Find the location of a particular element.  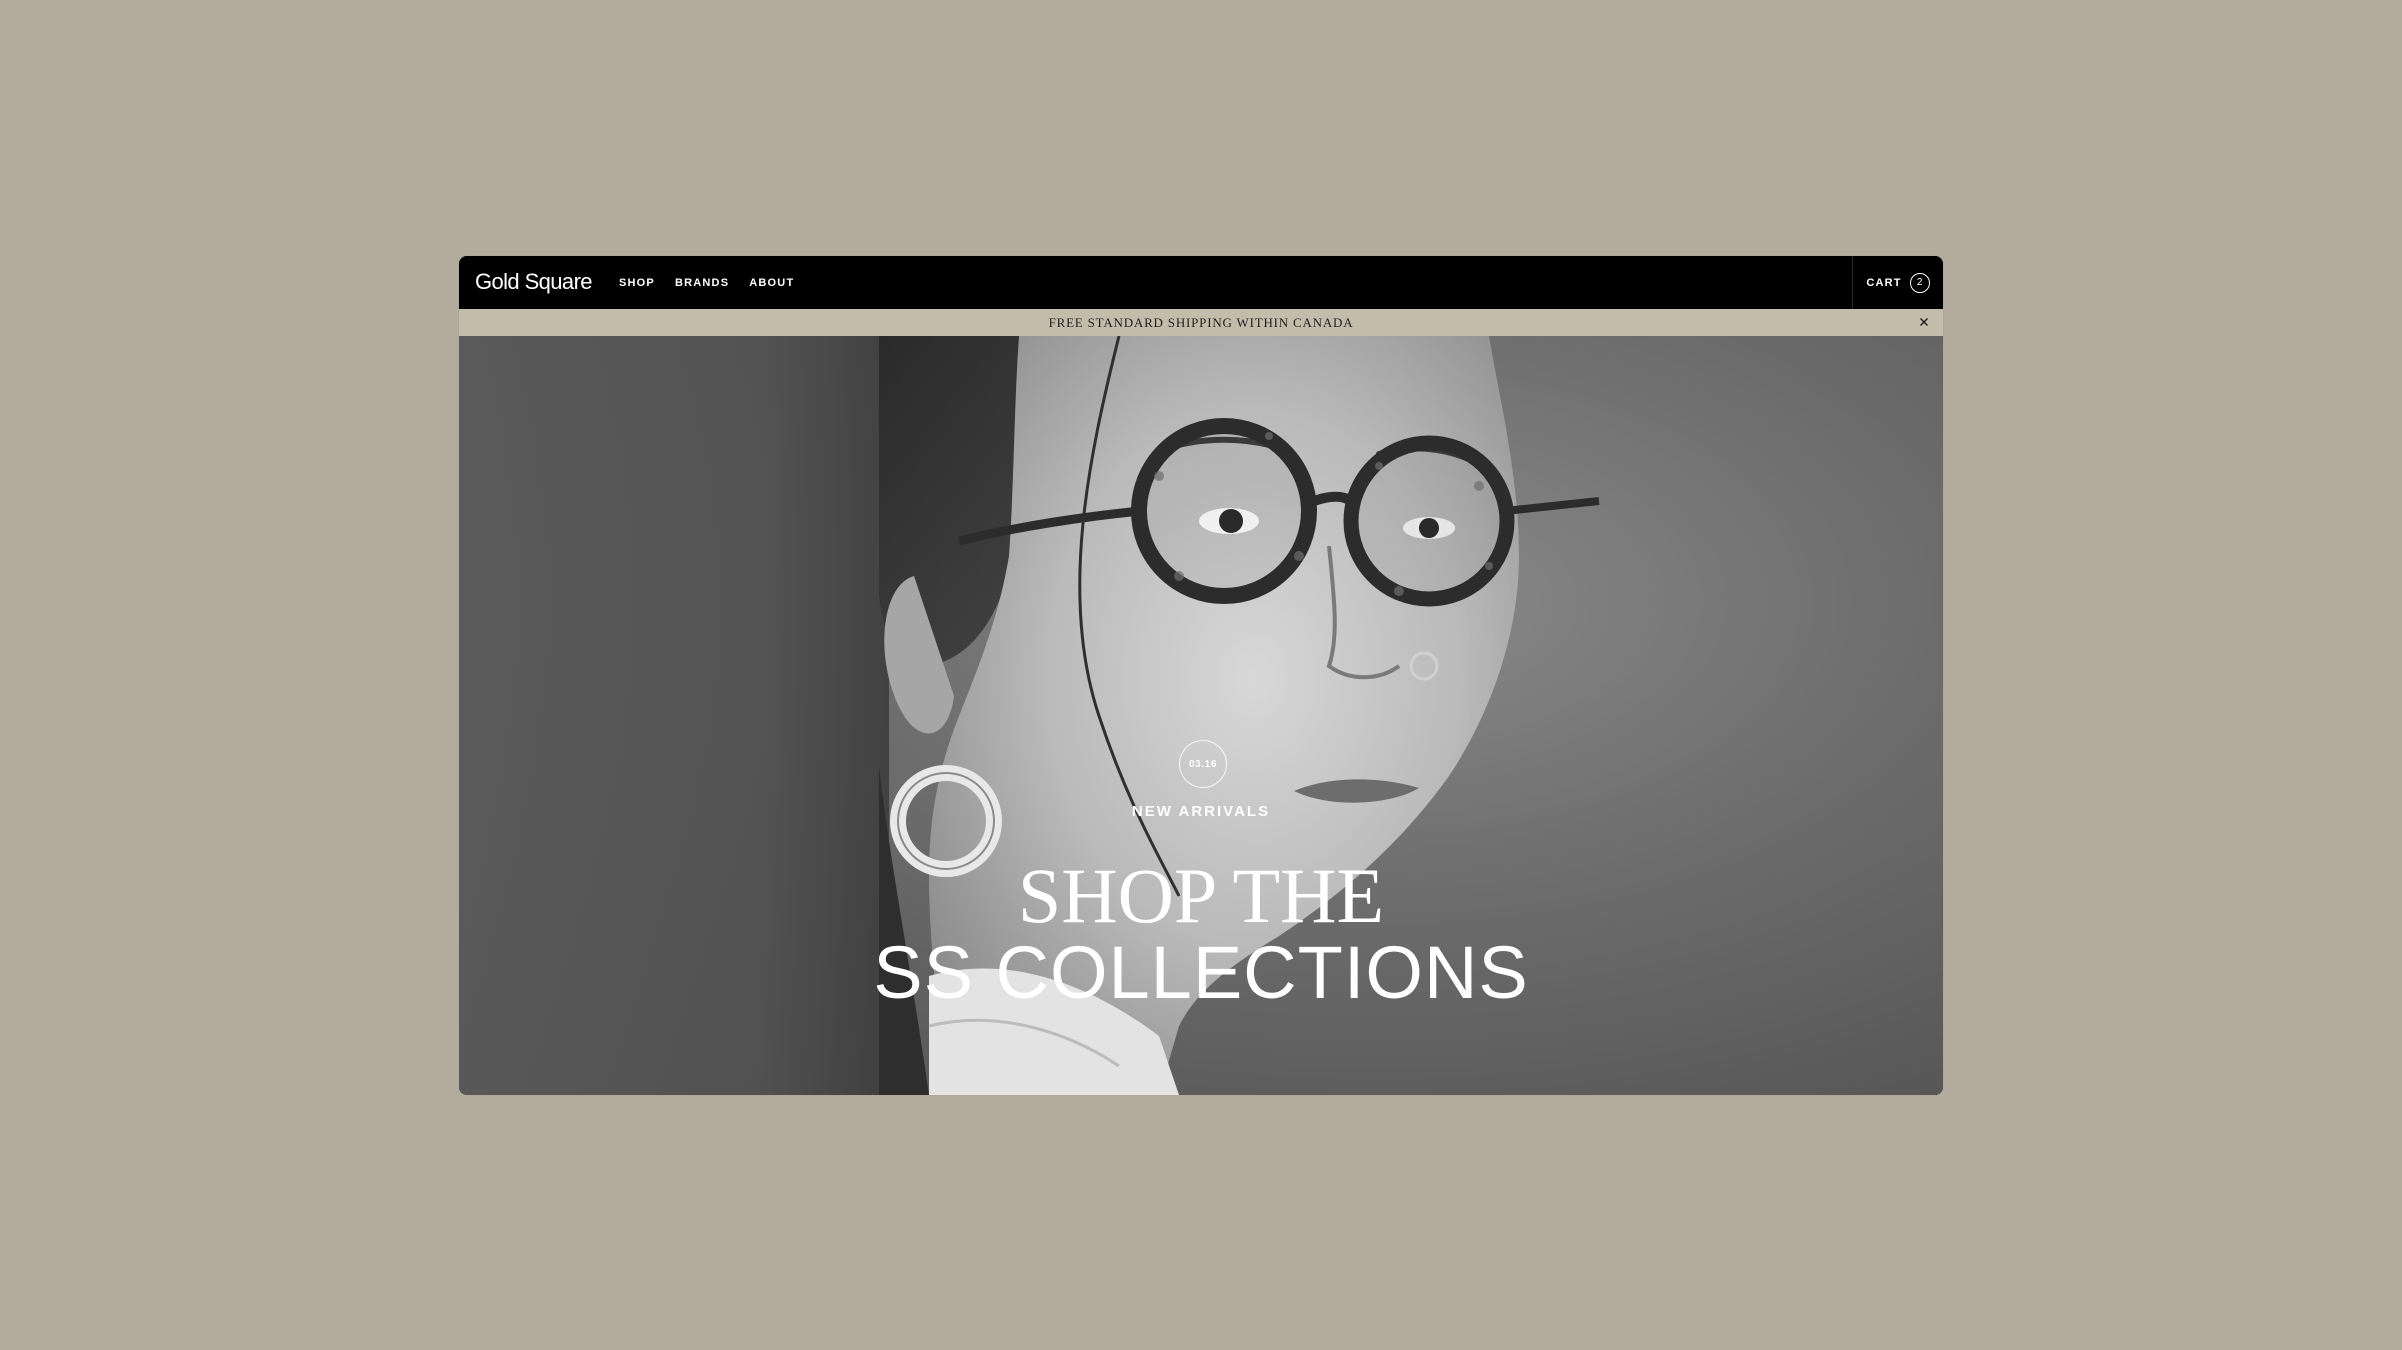

announcement-bar: FREE STANDARD SHIPPING WITHIN CANADA is located at coordinates (1201, 322).